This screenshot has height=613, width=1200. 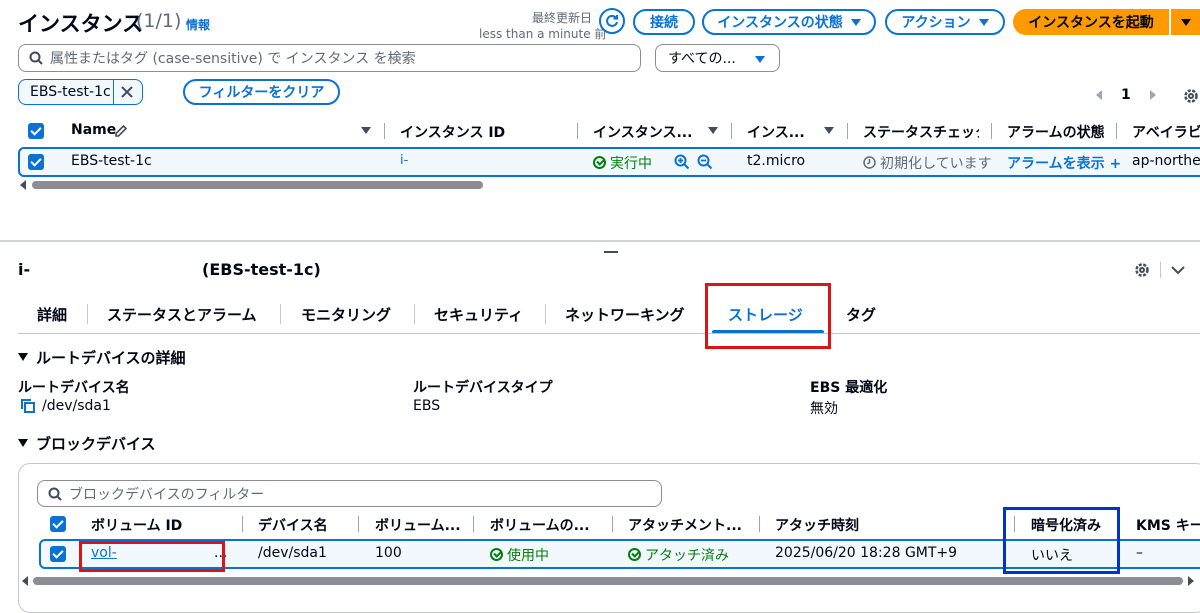 What do you see at coordinates (121, 130) in the screenshot?
I see `edit-icon` at bounding box center [121, 130].